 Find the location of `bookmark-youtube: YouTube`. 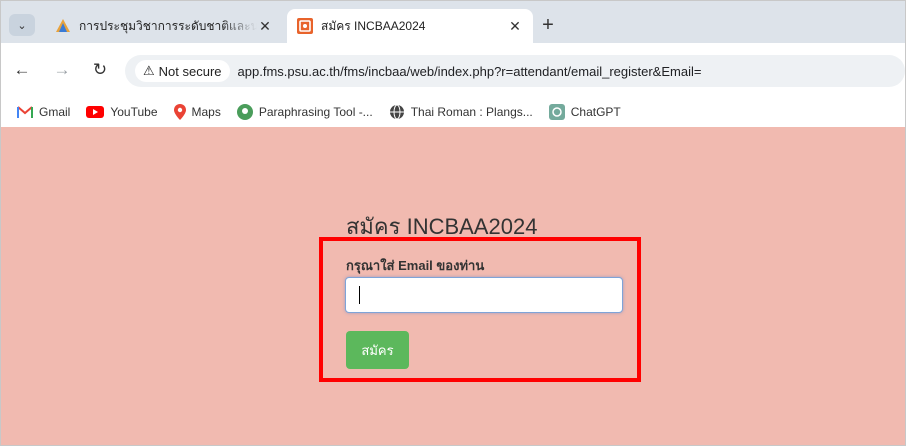

bookmark-youtube: YouTube is located at coordinates (122, 112).